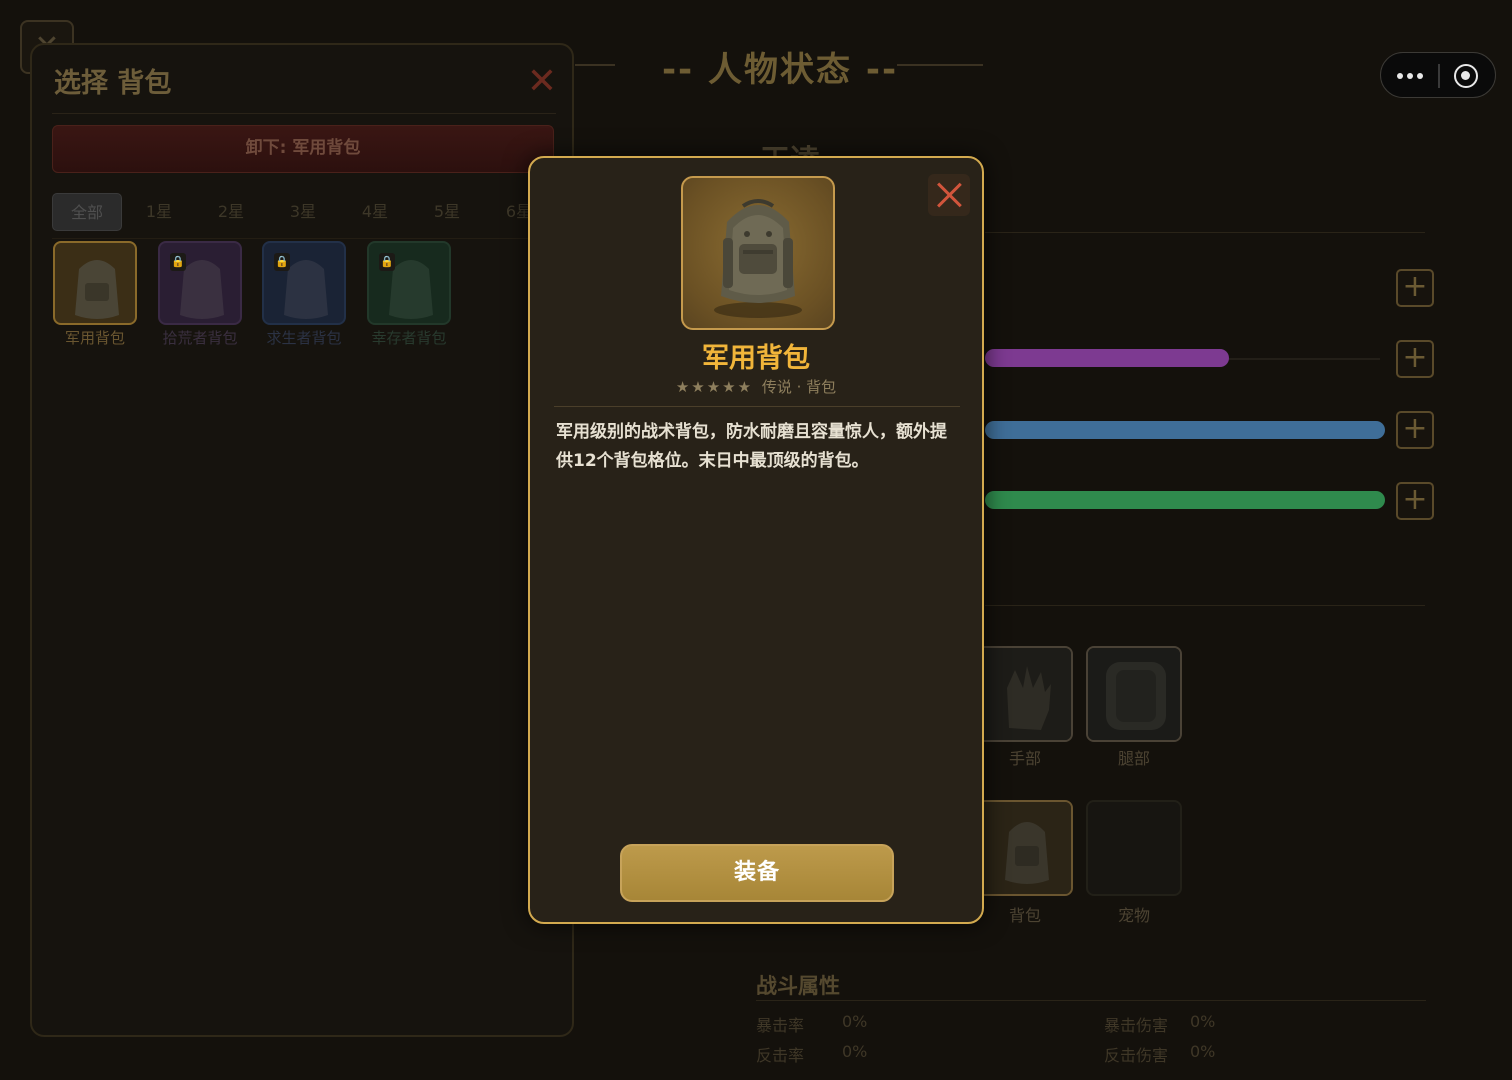  I want to click on rarity-stars: ★★★★★, so click(714, 387).